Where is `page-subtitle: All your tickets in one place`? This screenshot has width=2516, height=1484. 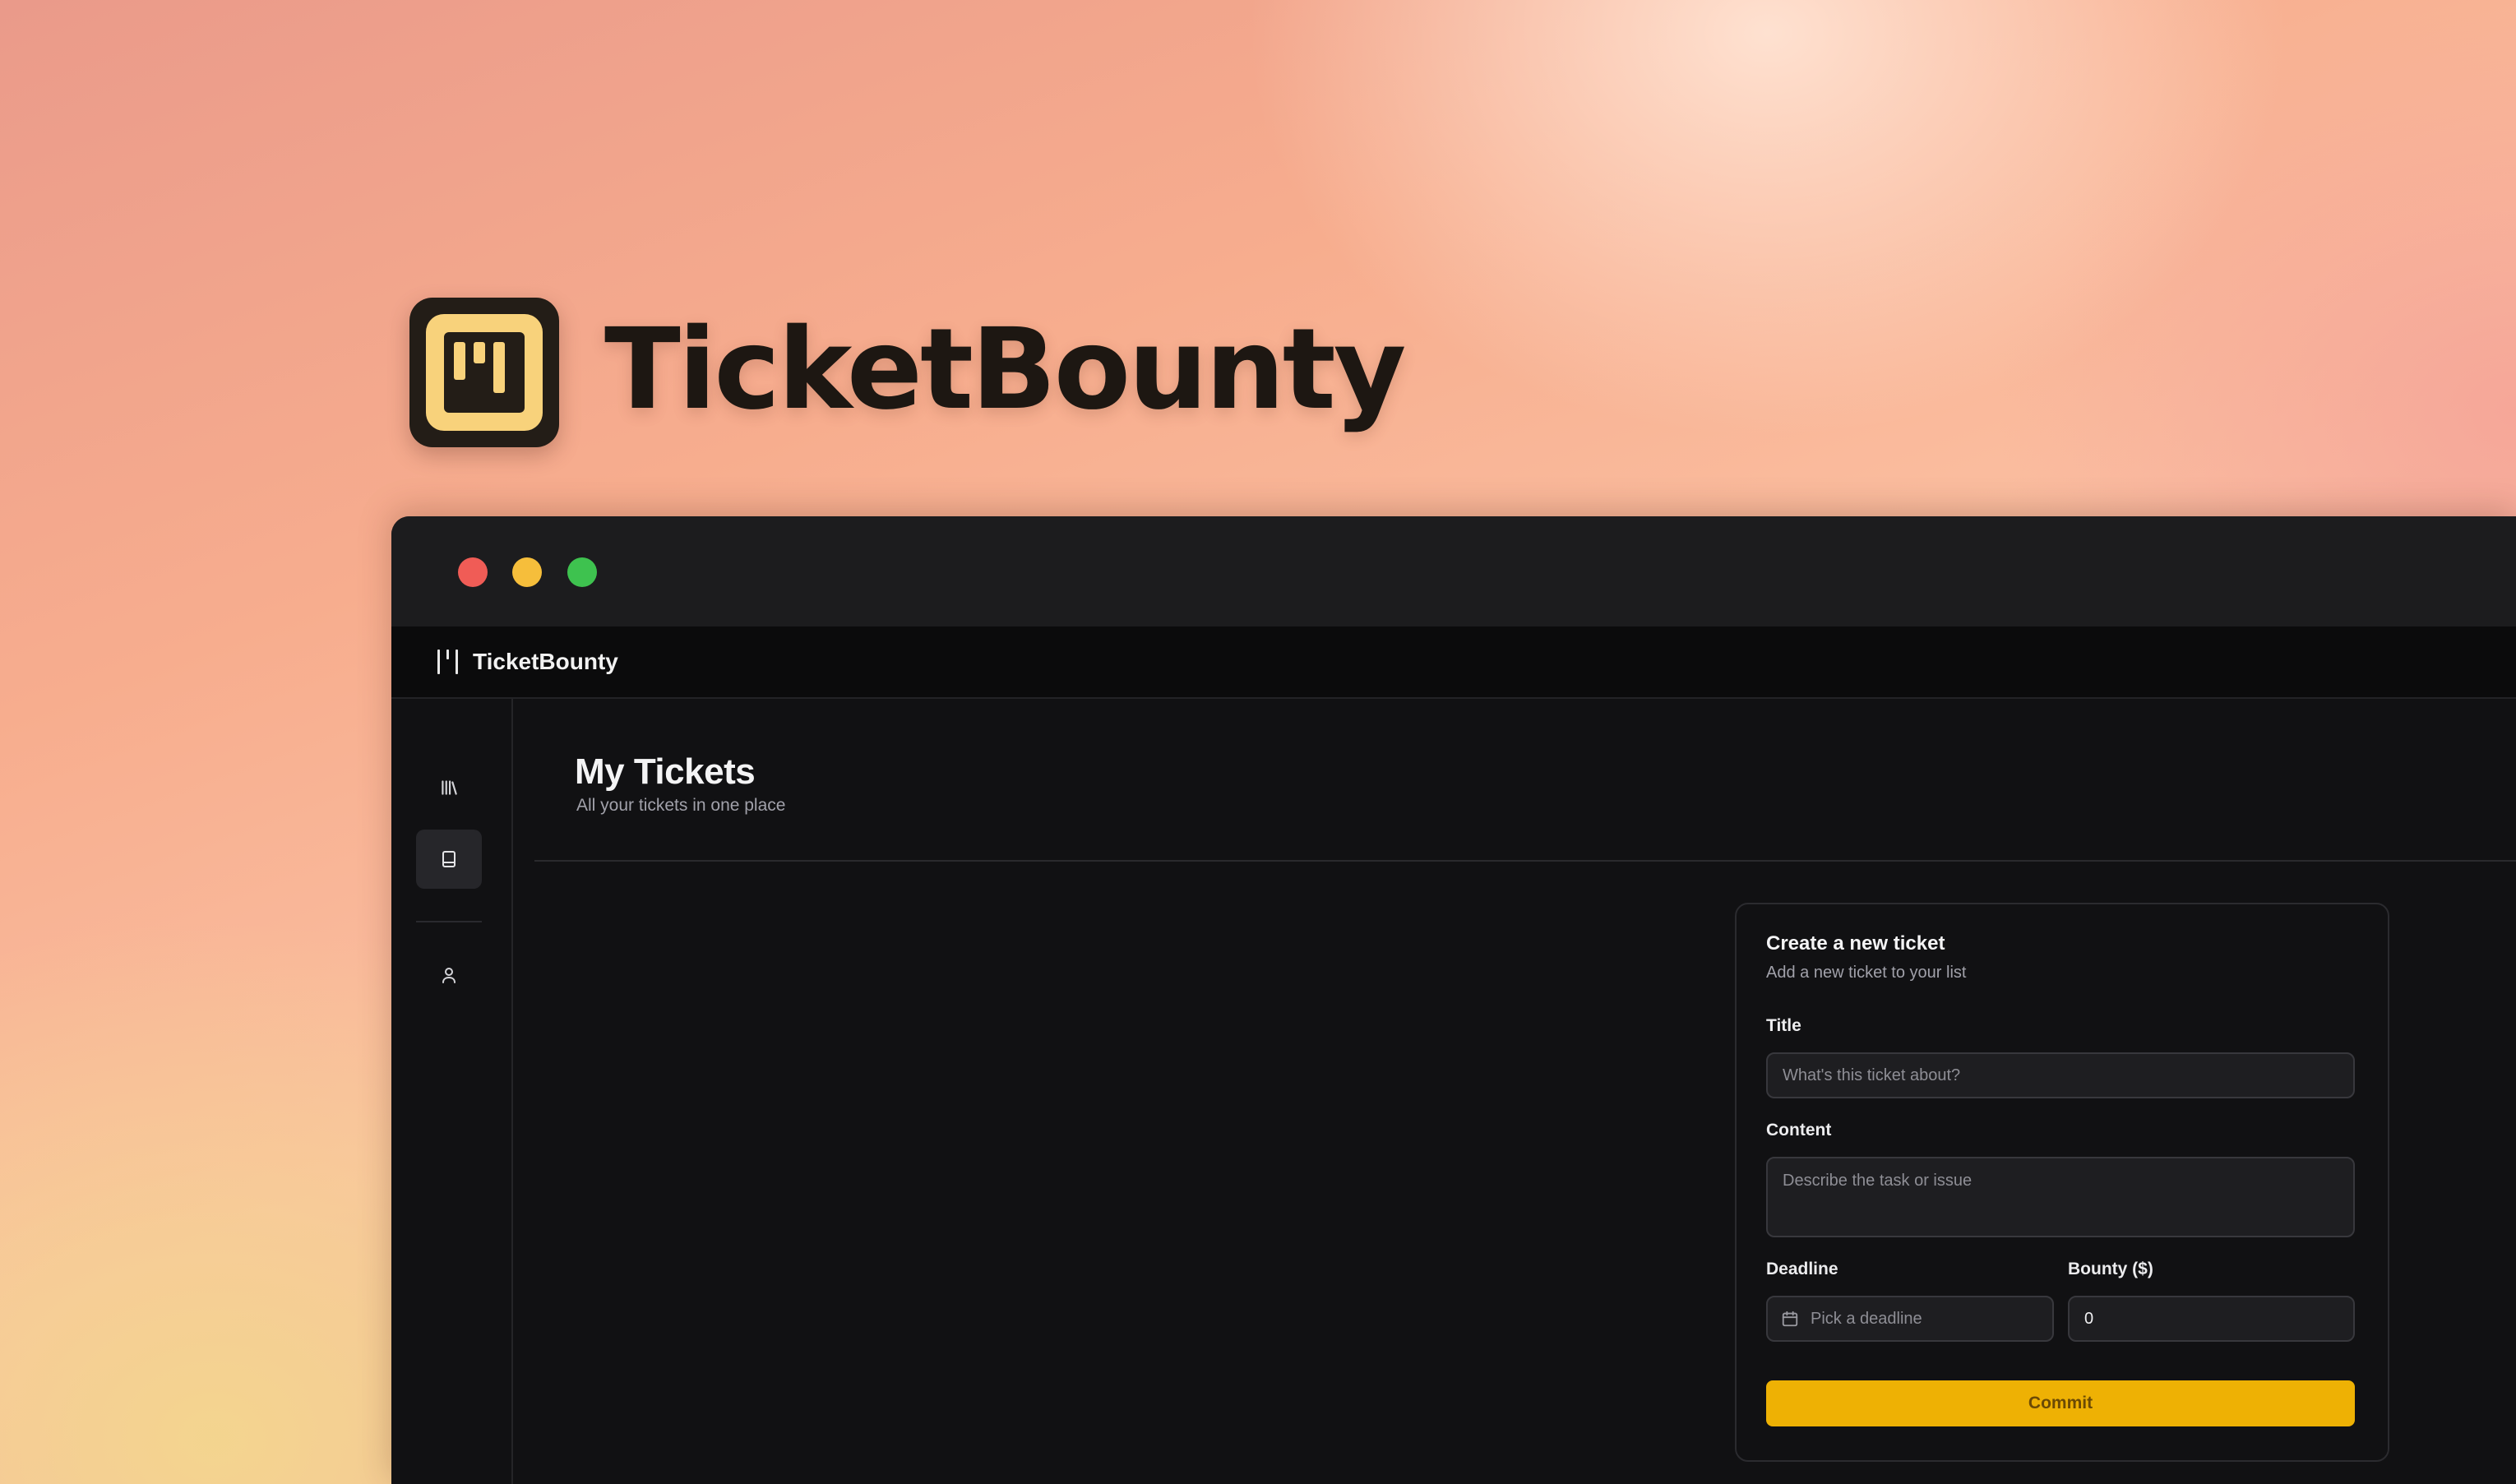 page-subtitle: All your tickets in one place is located at coordinates (681, 805).